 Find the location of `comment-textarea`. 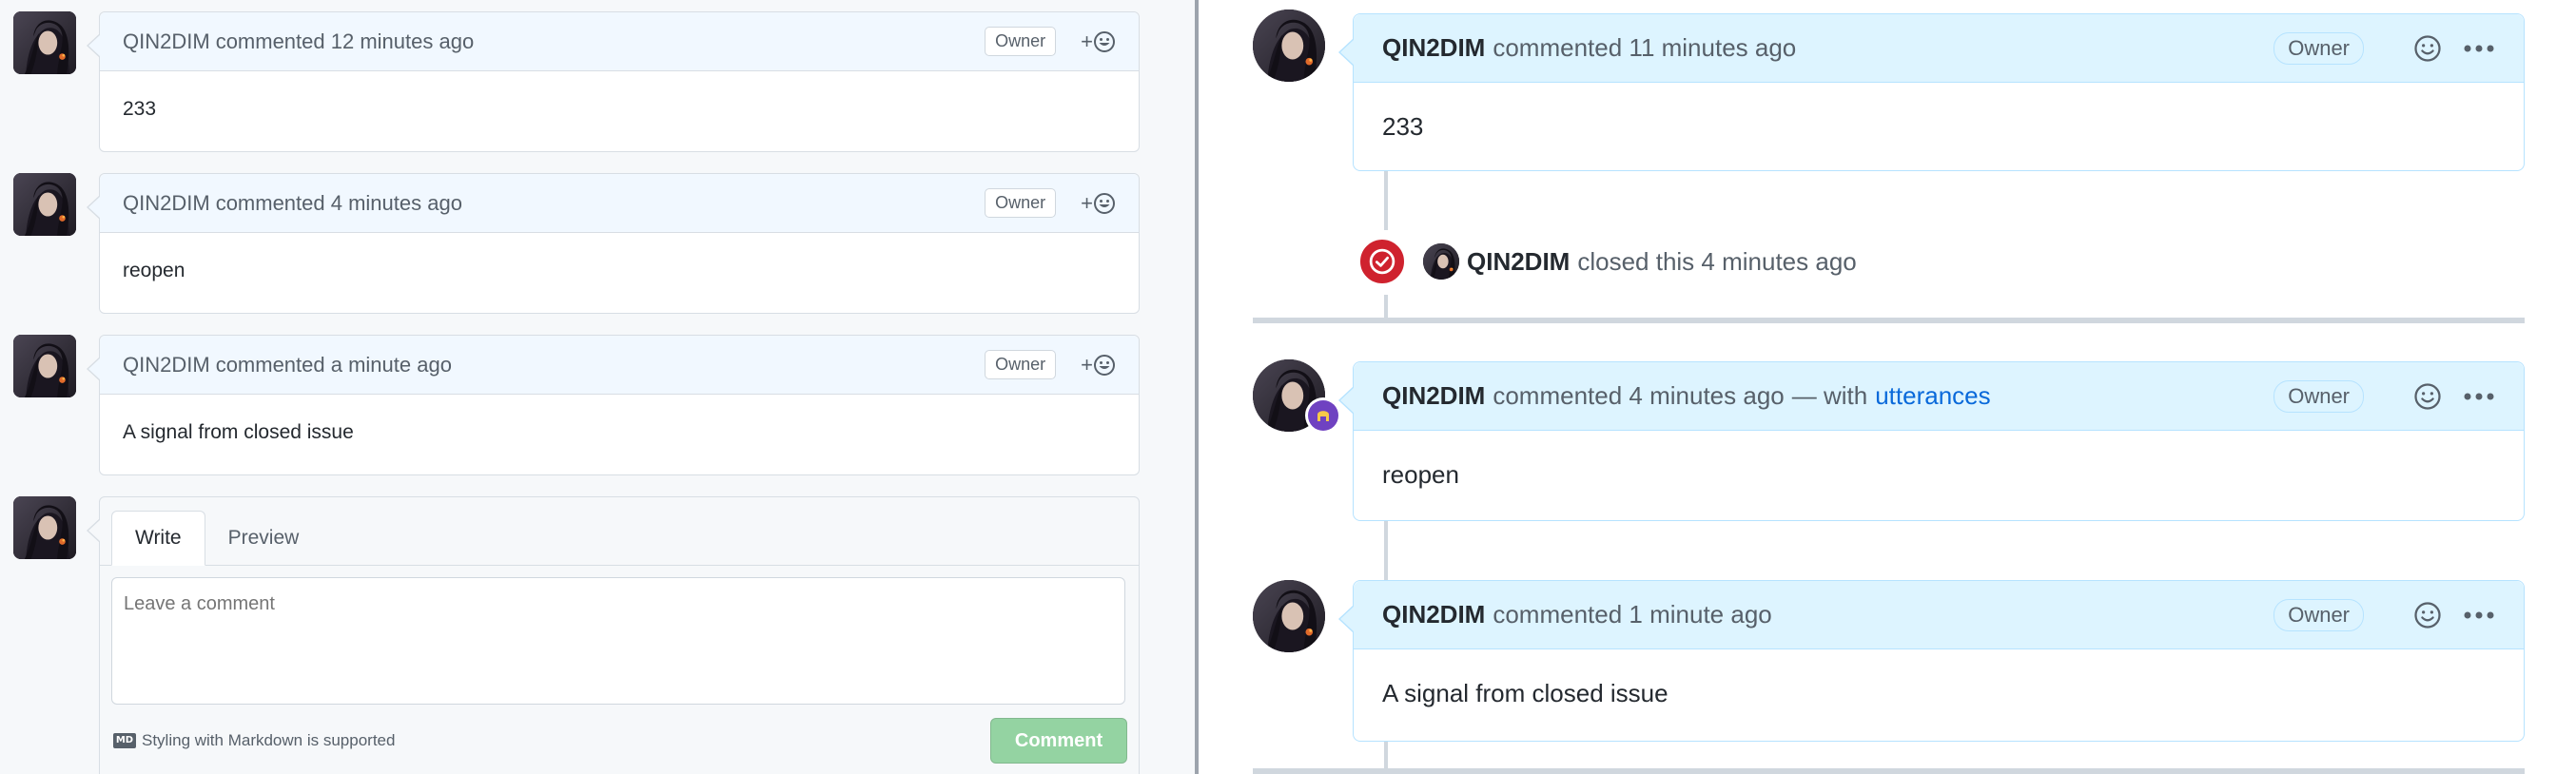

comment-textarea is located at coordinates (618, 641).